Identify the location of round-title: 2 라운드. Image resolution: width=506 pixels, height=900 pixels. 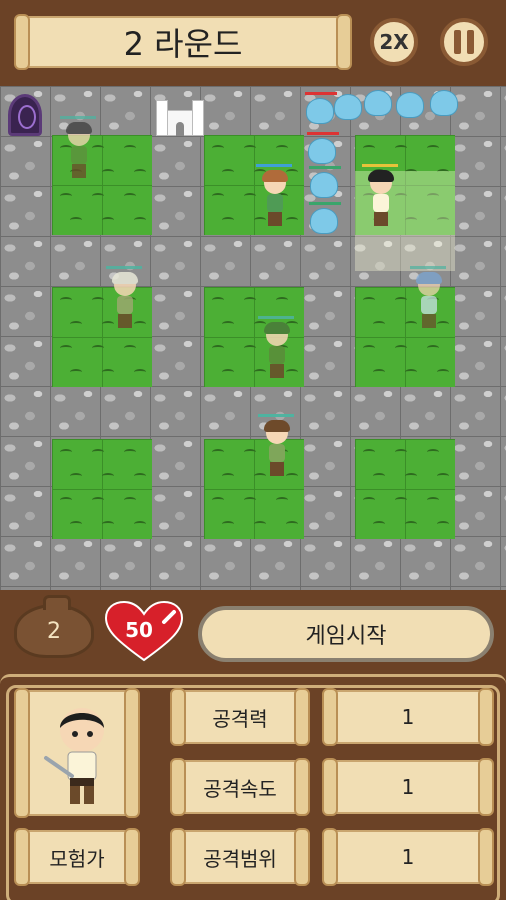
(183, 42).